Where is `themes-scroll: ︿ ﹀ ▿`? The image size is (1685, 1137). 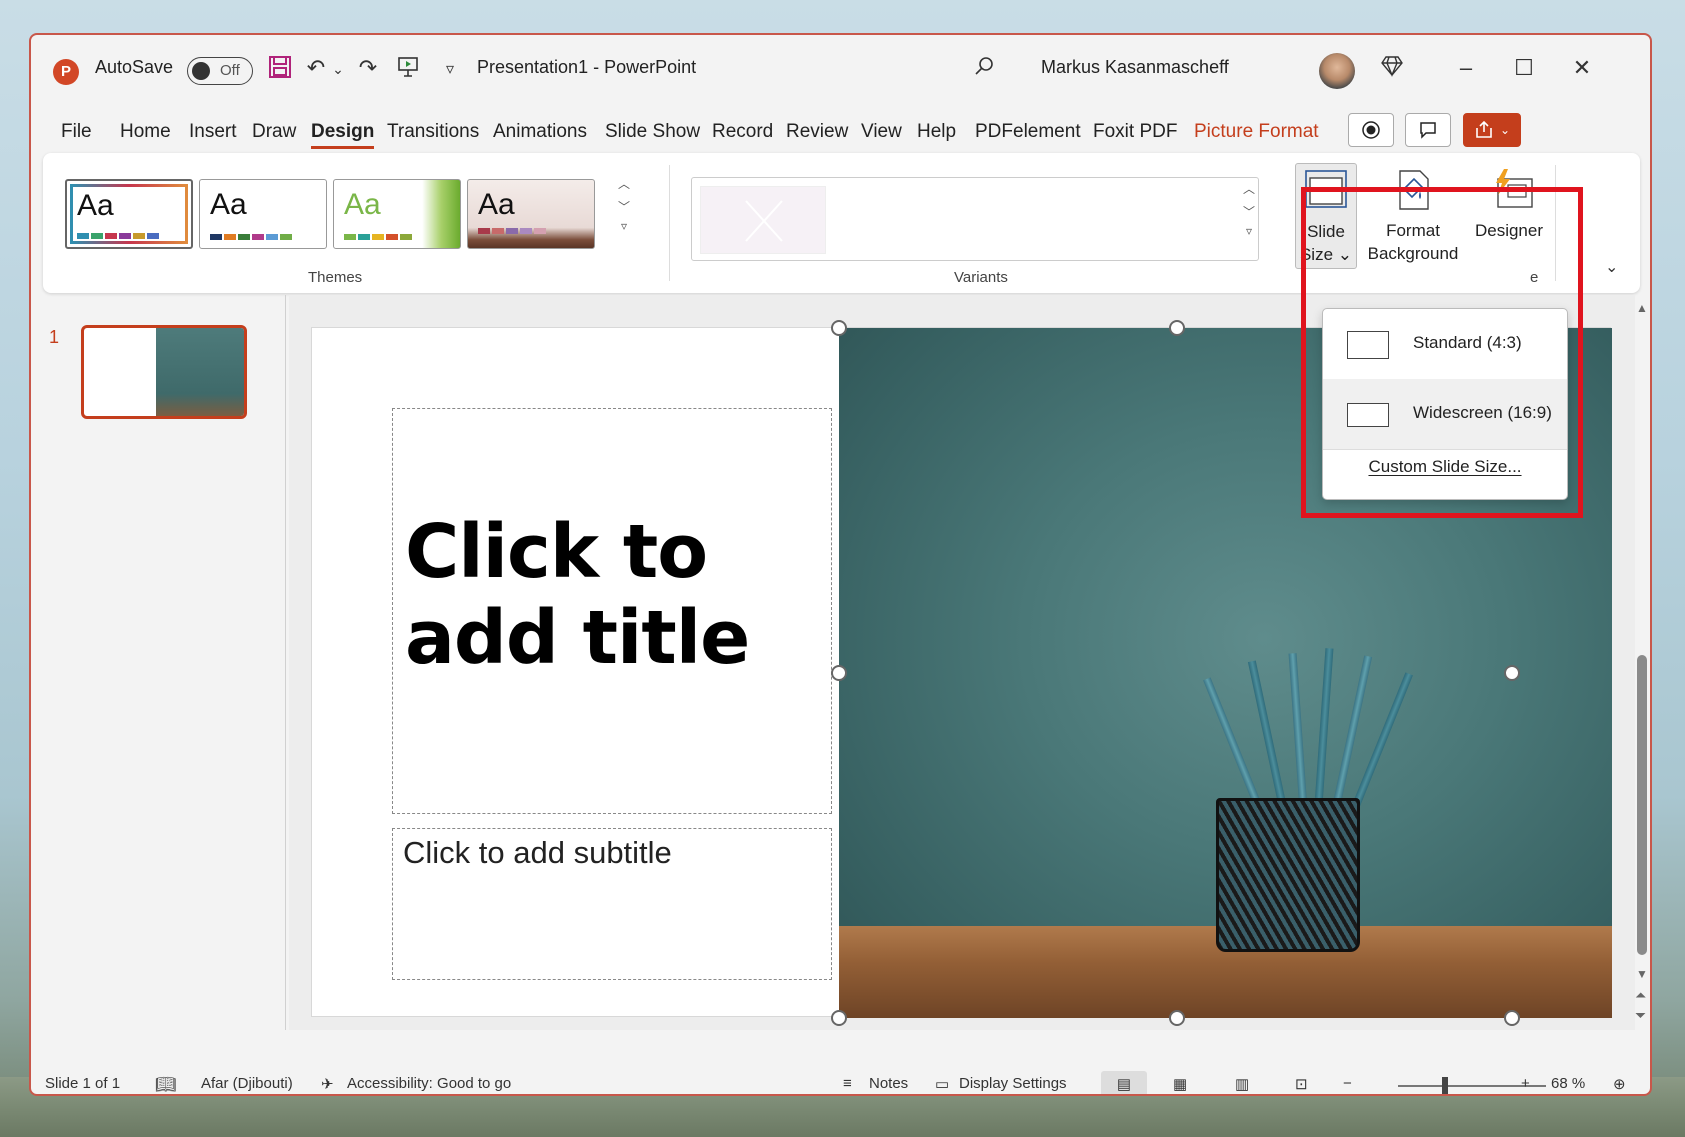
themes-scroll: ︿ ﹀ ▿ is located at coordinates (624, 214).